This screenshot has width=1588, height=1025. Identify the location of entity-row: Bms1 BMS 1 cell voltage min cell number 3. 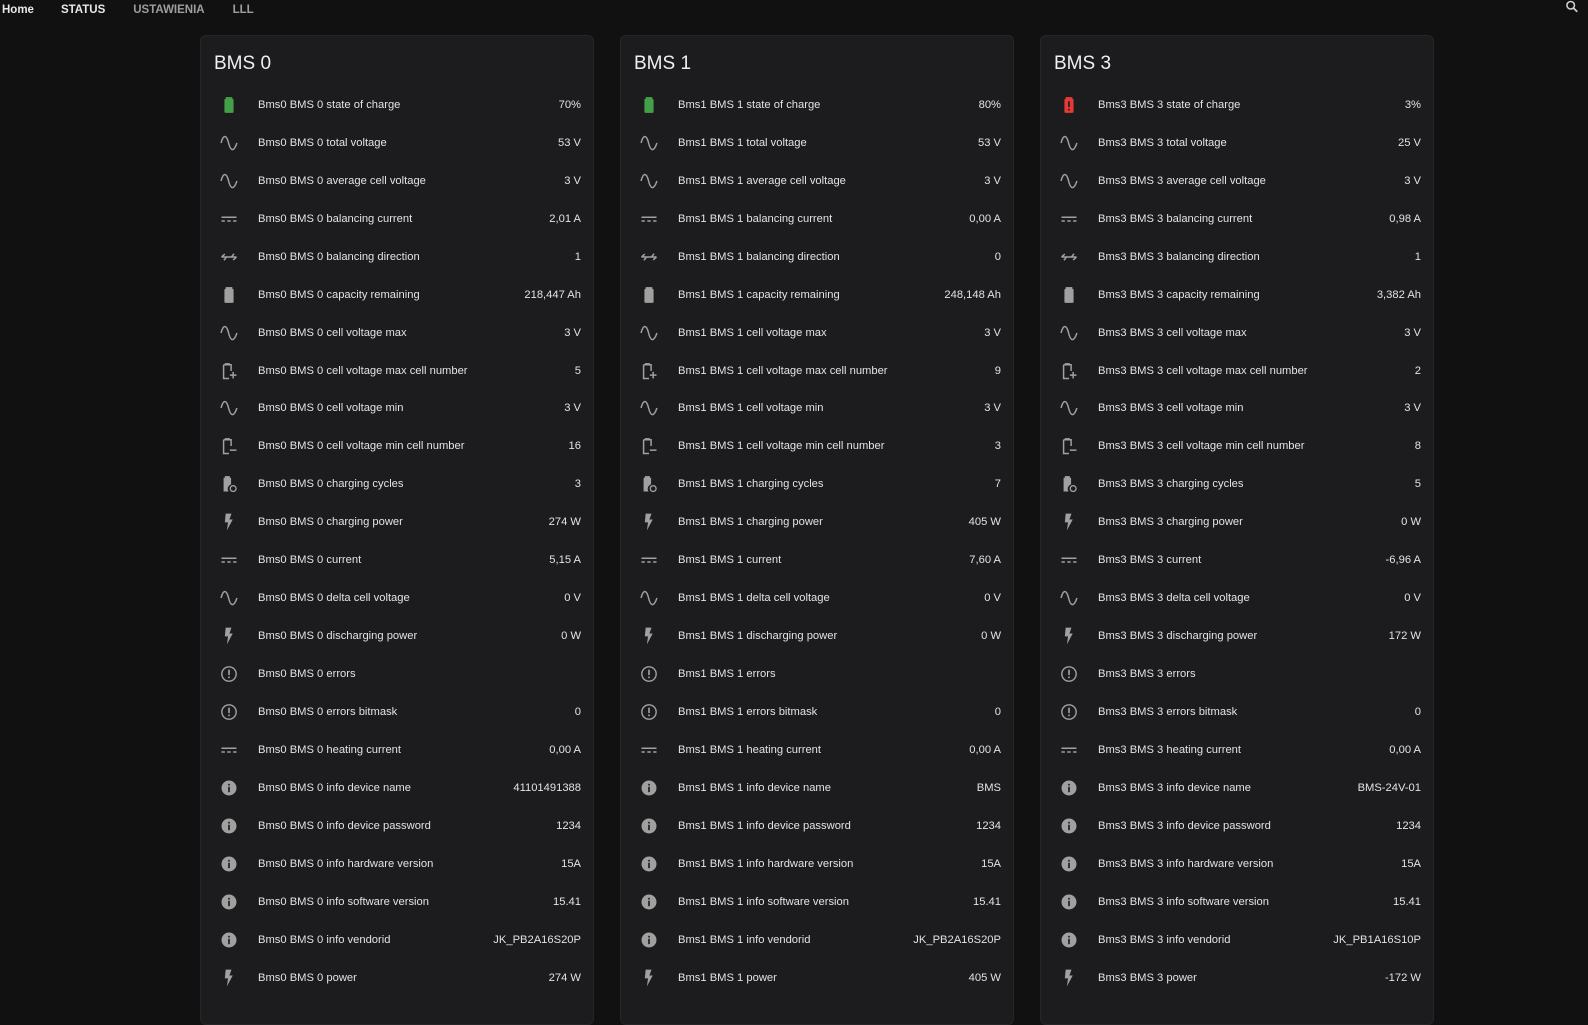
(817, 446).